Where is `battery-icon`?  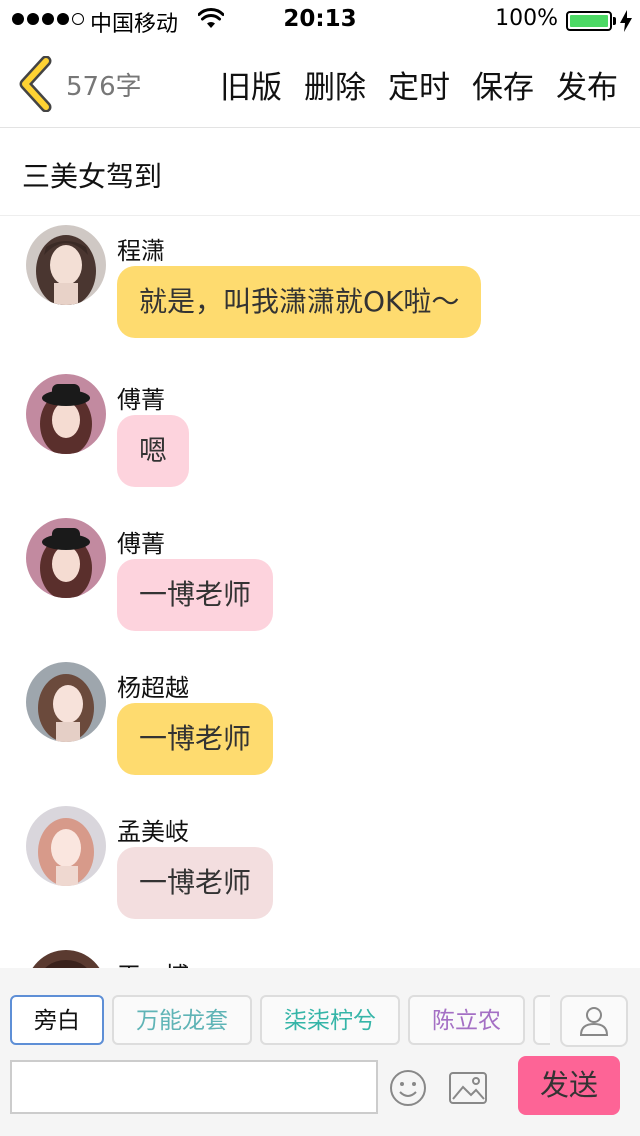 battery-icon is located at coordinates (589, 21).